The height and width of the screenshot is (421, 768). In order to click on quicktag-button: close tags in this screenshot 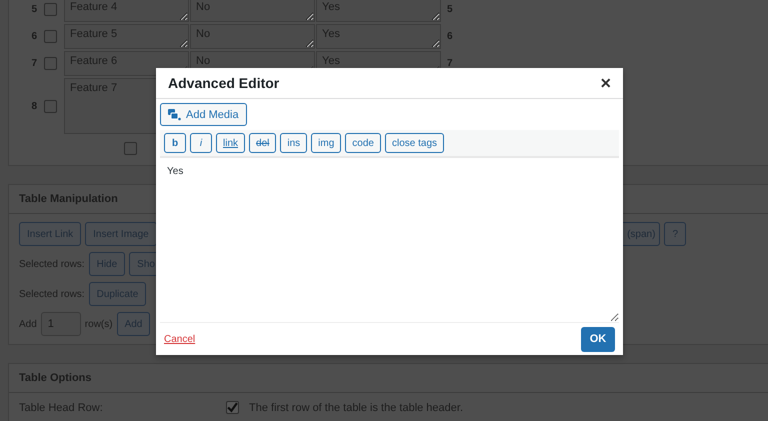, I will do `click(414, 143)`.